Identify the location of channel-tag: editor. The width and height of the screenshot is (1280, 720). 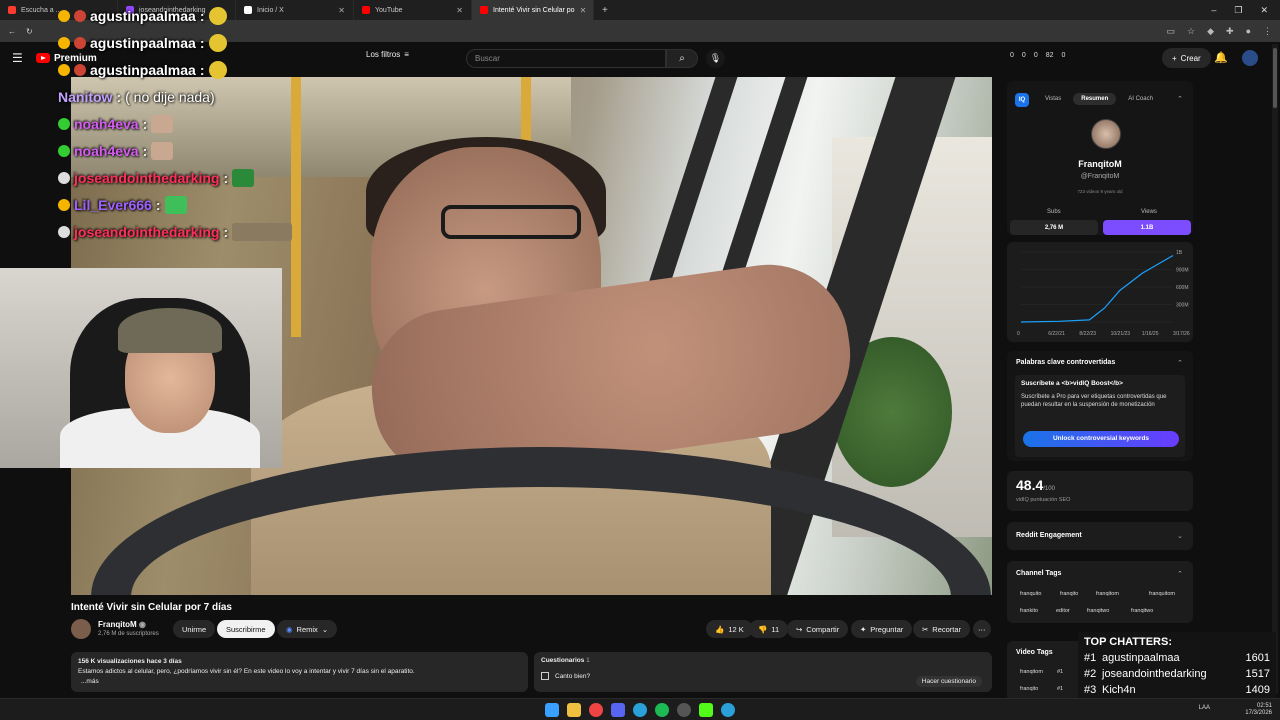
(1063, 611).